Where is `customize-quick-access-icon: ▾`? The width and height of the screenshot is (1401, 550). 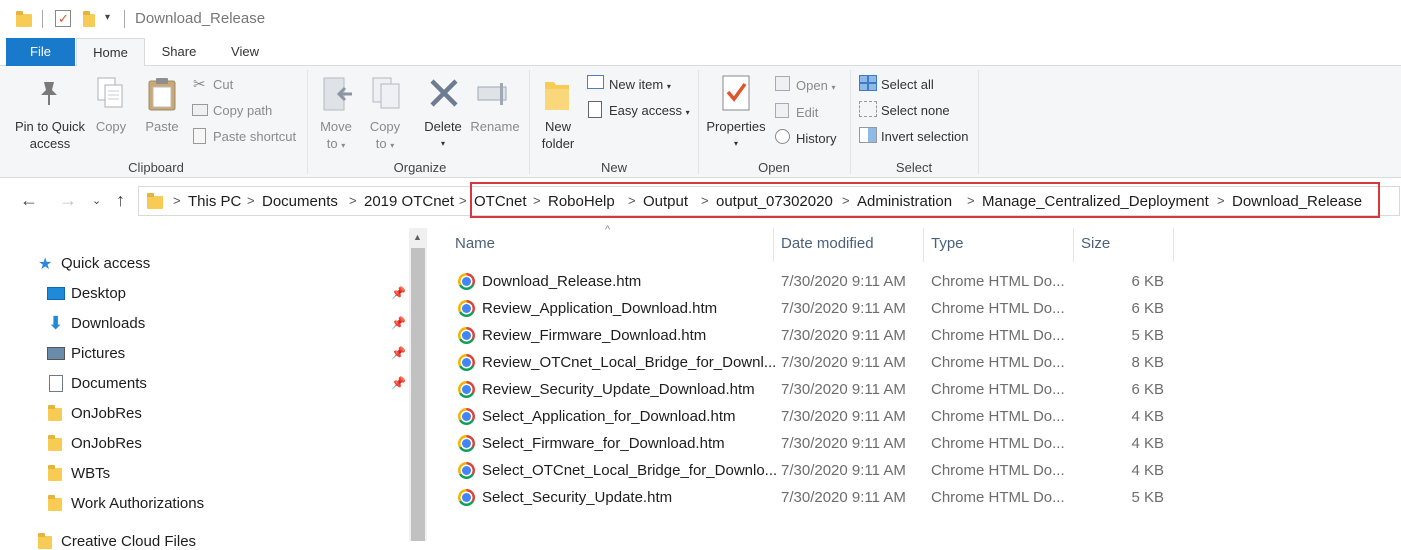
customize-quick-access-icon: ▾ is located at coordinates (107, 17).